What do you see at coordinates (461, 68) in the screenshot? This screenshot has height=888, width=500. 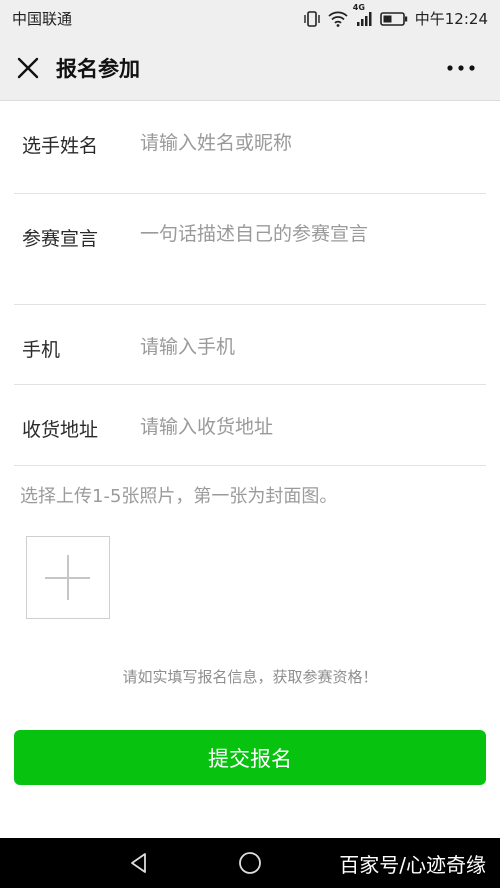 I see `more-dots-icon` at bounding box center [461, 68].